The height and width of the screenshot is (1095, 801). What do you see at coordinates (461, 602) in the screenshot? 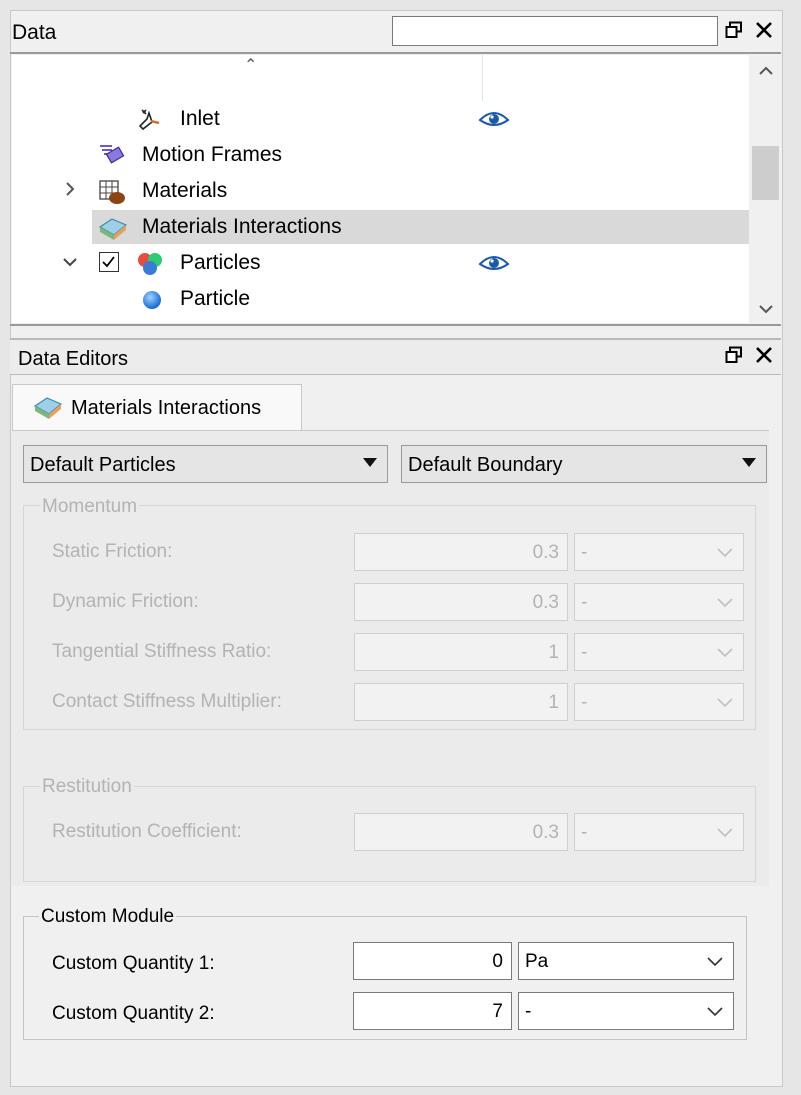
I see `dynamic-friction-input: 0.3` at bounding box center [461, 602].